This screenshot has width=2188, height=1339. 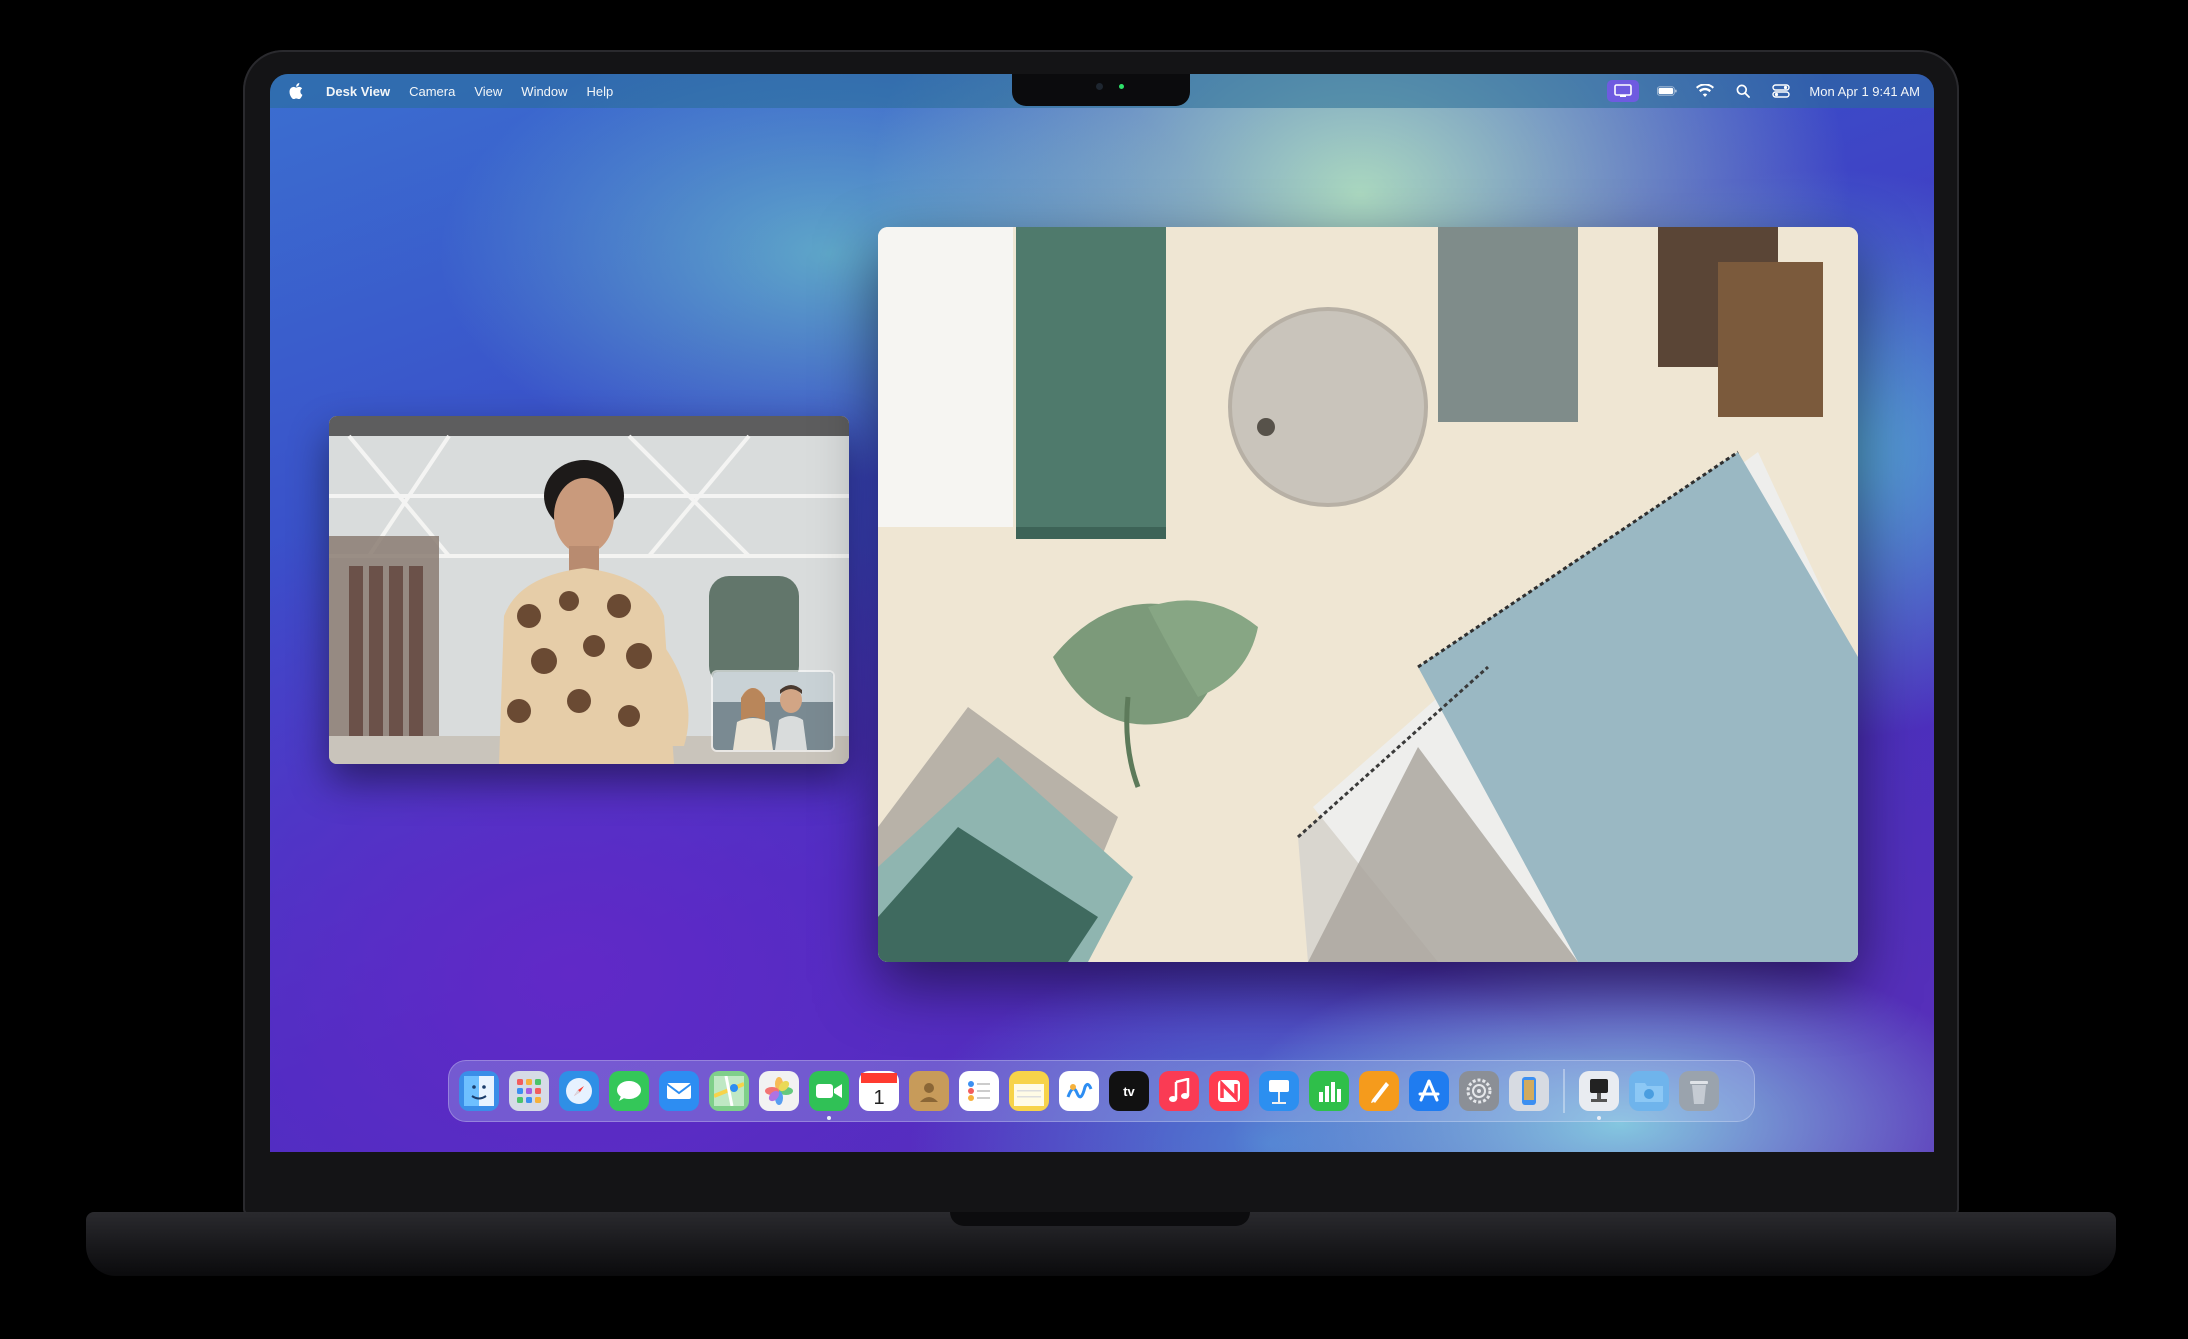 I want to click on svg-text: tv, so click(x=1129, y=1091).